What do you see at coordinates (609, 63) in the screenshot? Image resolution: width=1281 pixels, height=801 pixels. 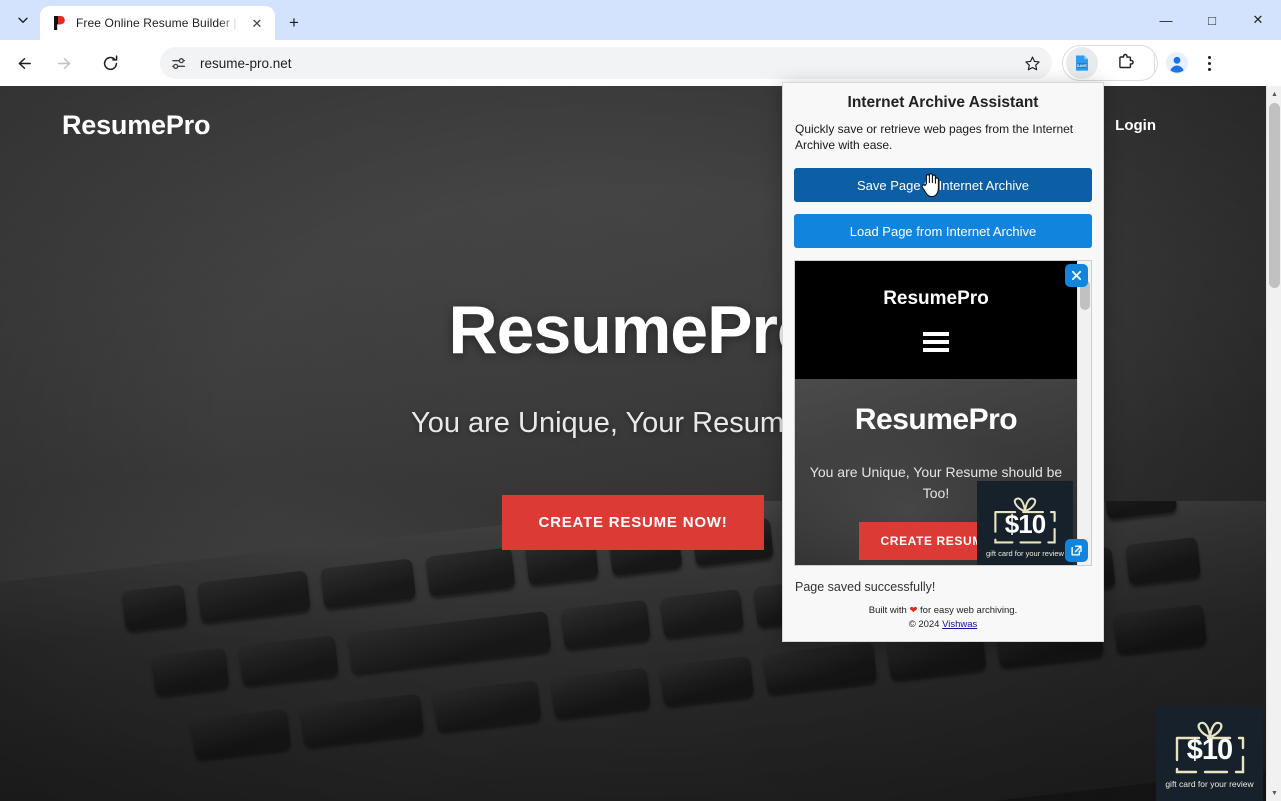 I see `url-text: resume-pro.net` at bounding box center [609, 63].